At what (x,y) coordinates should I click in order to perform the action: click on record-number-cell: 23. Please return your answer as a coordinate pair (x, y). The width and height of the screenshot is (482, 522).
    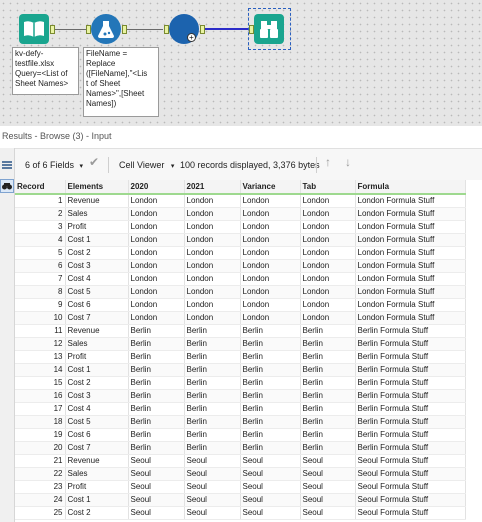
    Looking at the image, I should click on (40, 487).